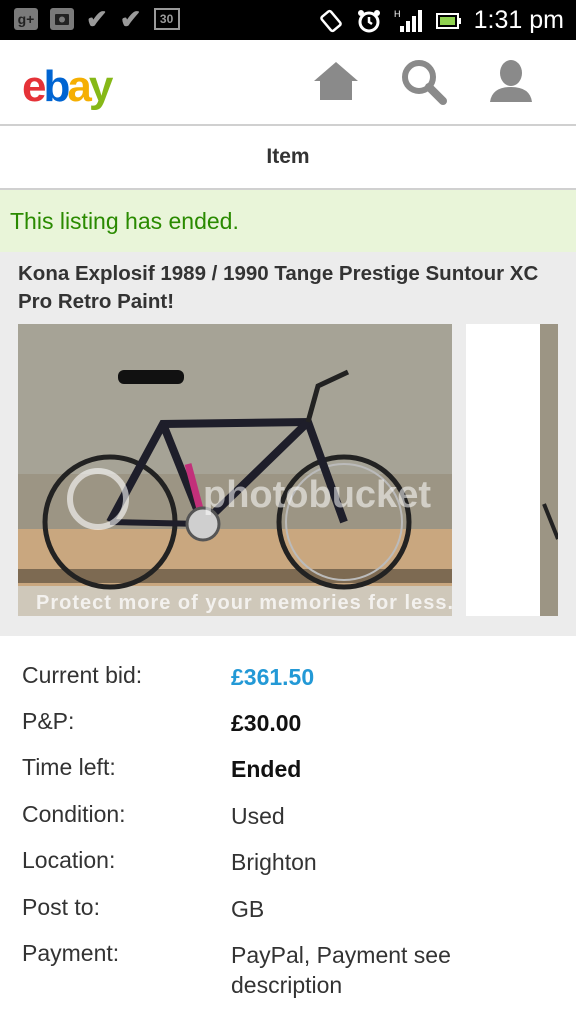 This screenshot has height=1024, width=576. Describe the element at coordinates (166, 19) in the screenshot. I see `calendar-icon: 30` at that location.